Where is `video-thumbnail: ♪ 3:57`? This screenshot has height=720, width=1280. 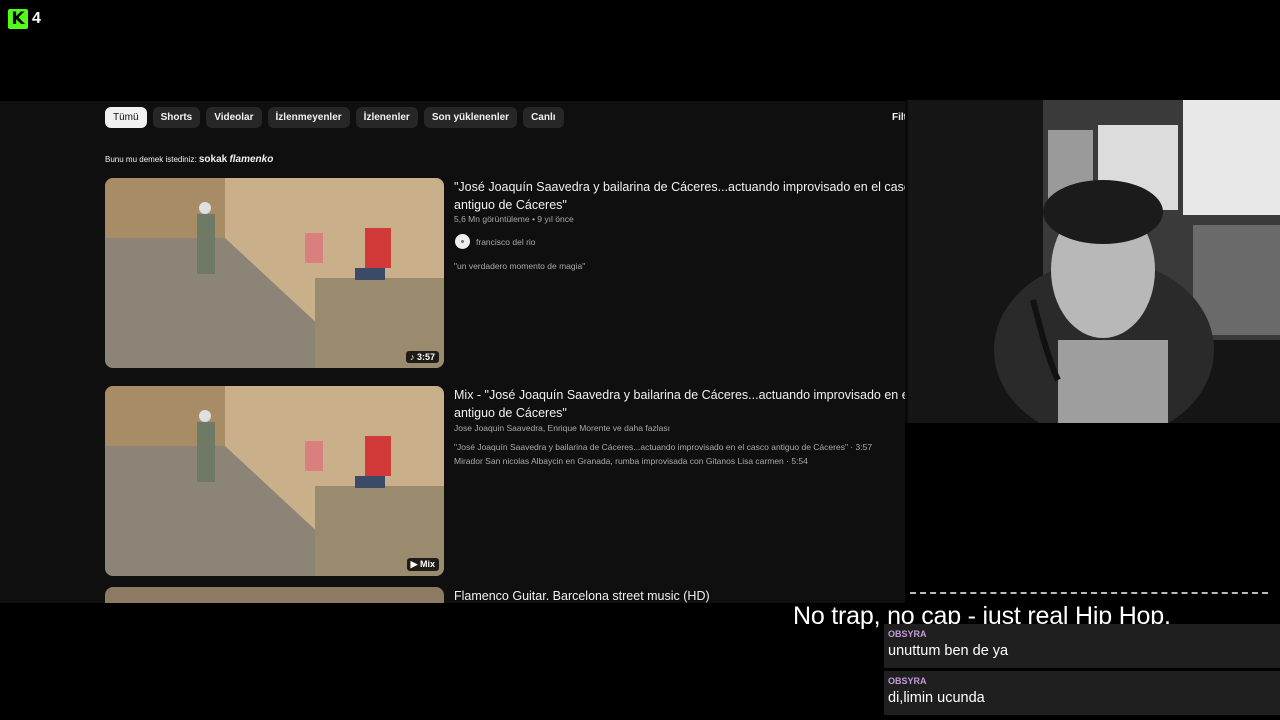
video-thumbnail: ♪ 3:57 is located at coordinates (274, 273).